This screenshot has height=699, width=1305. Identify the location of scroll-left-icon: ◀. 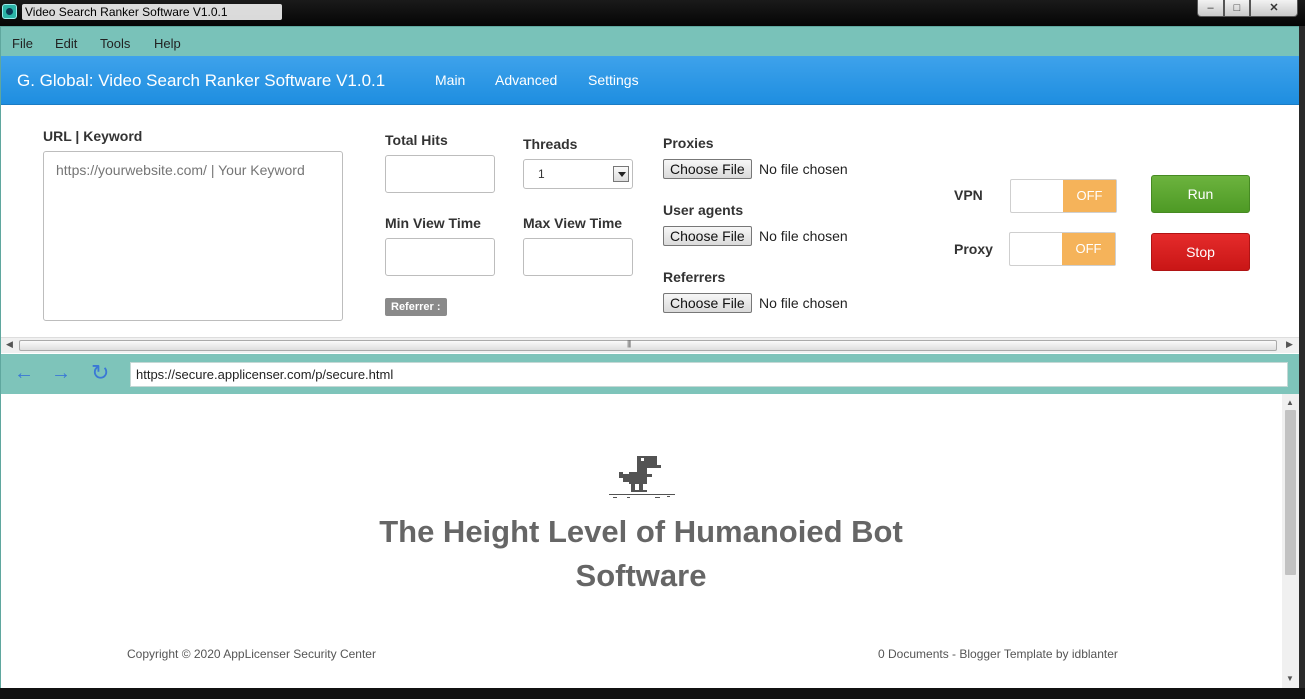
(9, 344).